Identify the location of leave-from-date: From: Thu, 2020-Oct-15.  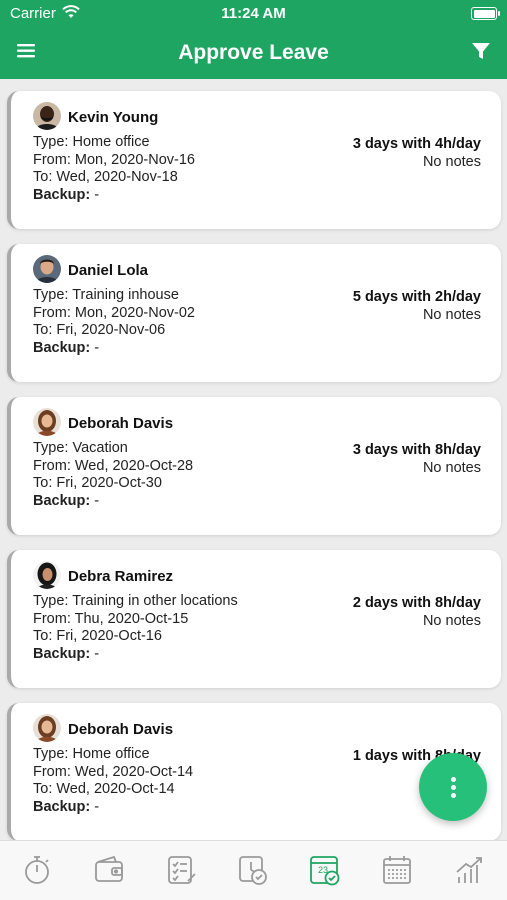
(111, 619).